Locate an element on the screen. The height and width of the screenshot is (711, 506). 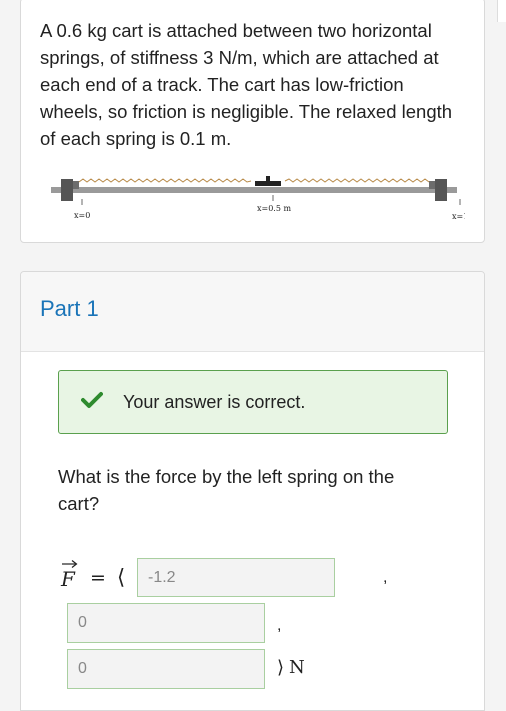
unit-label: N is located at coordinates (297, 667).